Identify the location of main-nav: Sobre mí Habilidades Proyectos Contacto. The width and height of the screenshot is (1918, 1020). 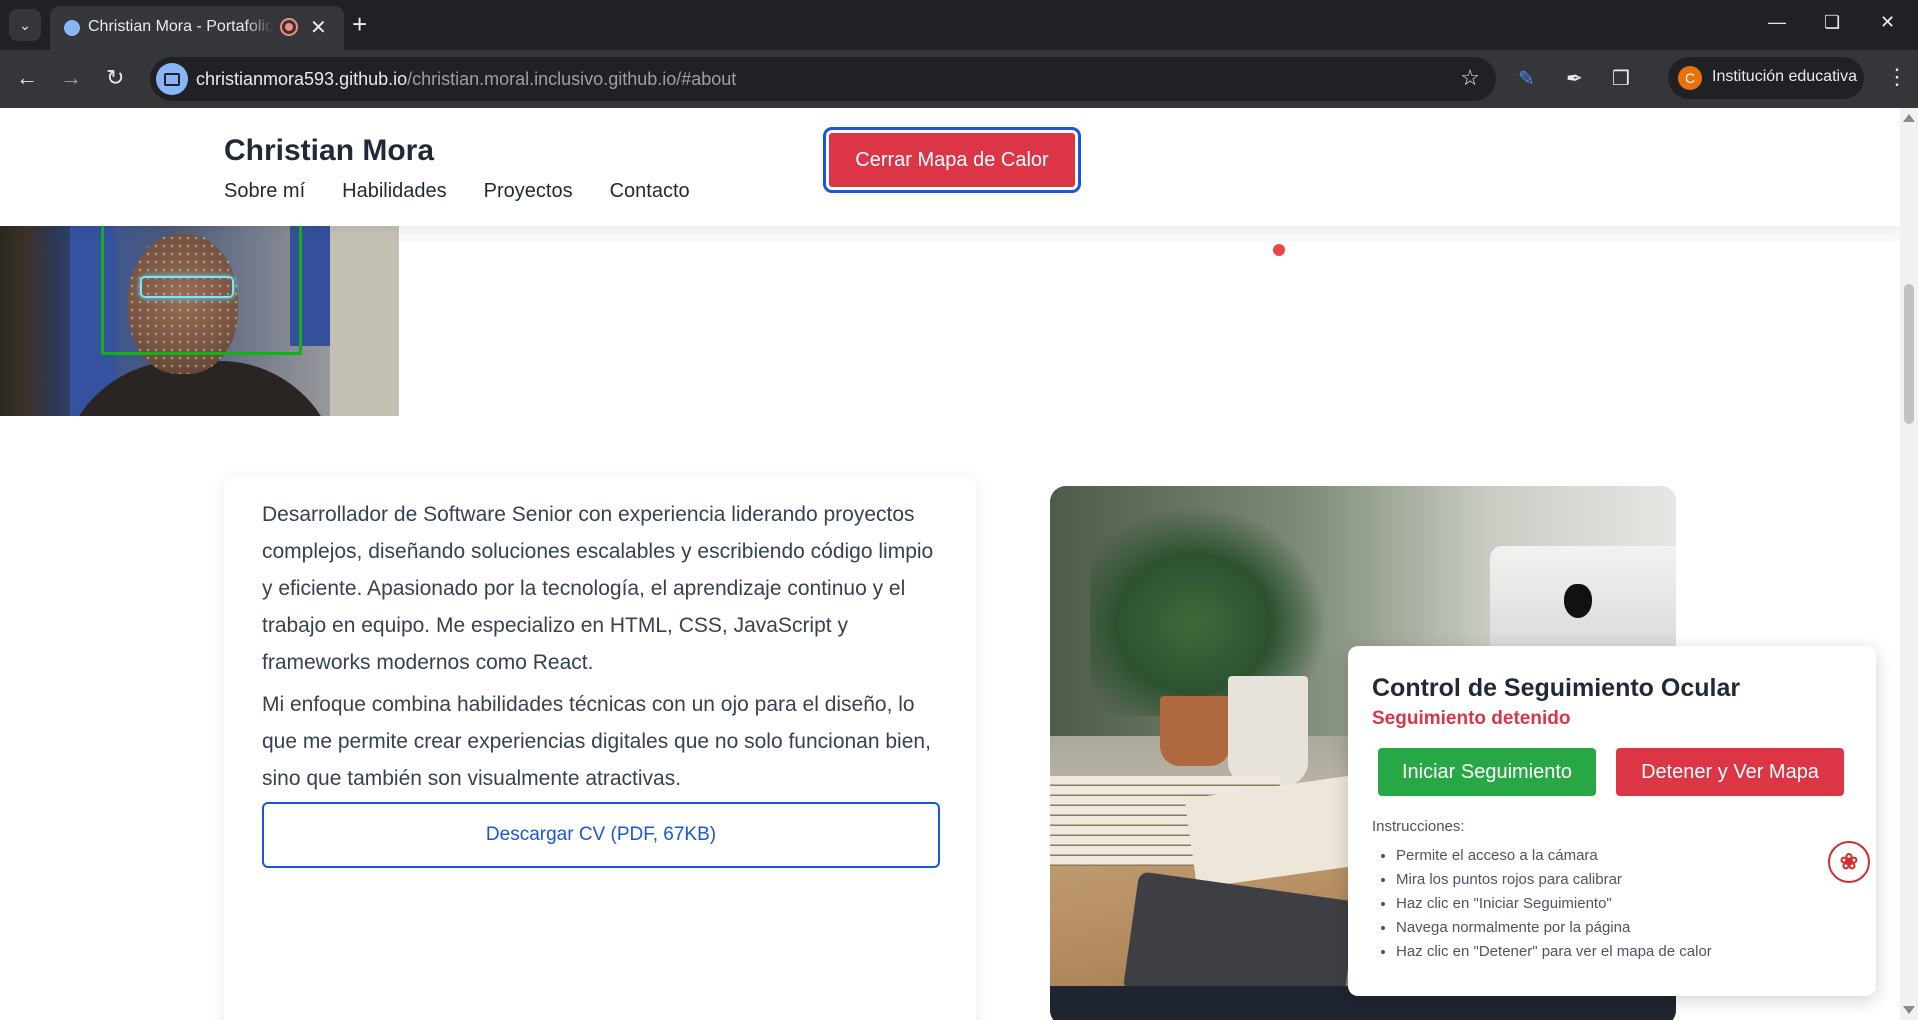
(457, 191).